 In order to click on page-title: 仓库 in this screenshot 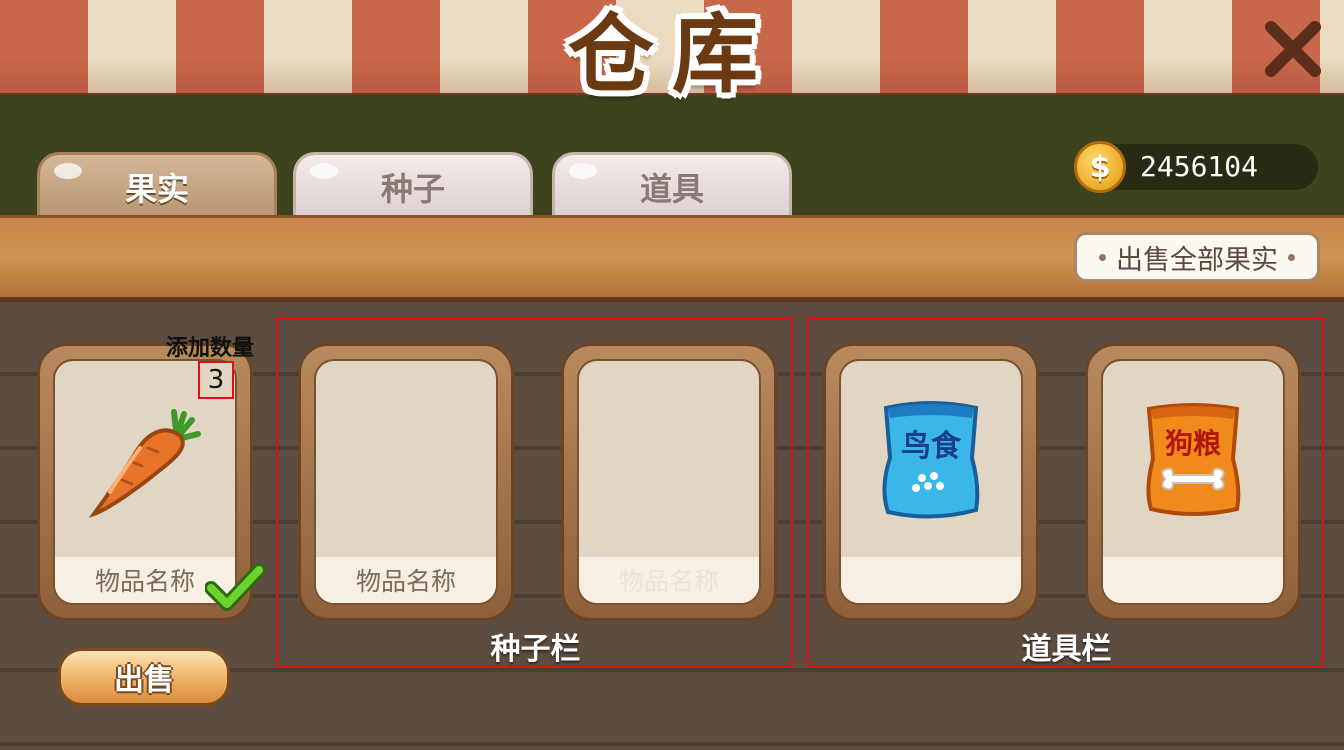, I will do `click(672, 55)`.